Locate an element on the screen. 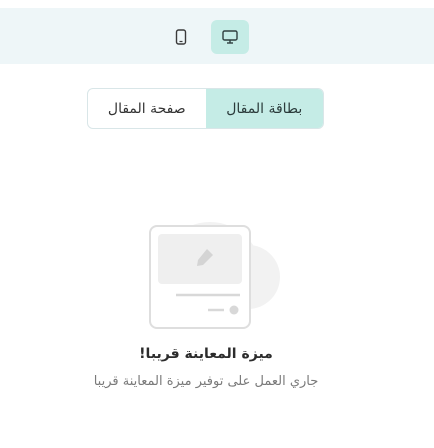  tab-article-page-label: صفحة المقال is located at coordinates (146, 108).